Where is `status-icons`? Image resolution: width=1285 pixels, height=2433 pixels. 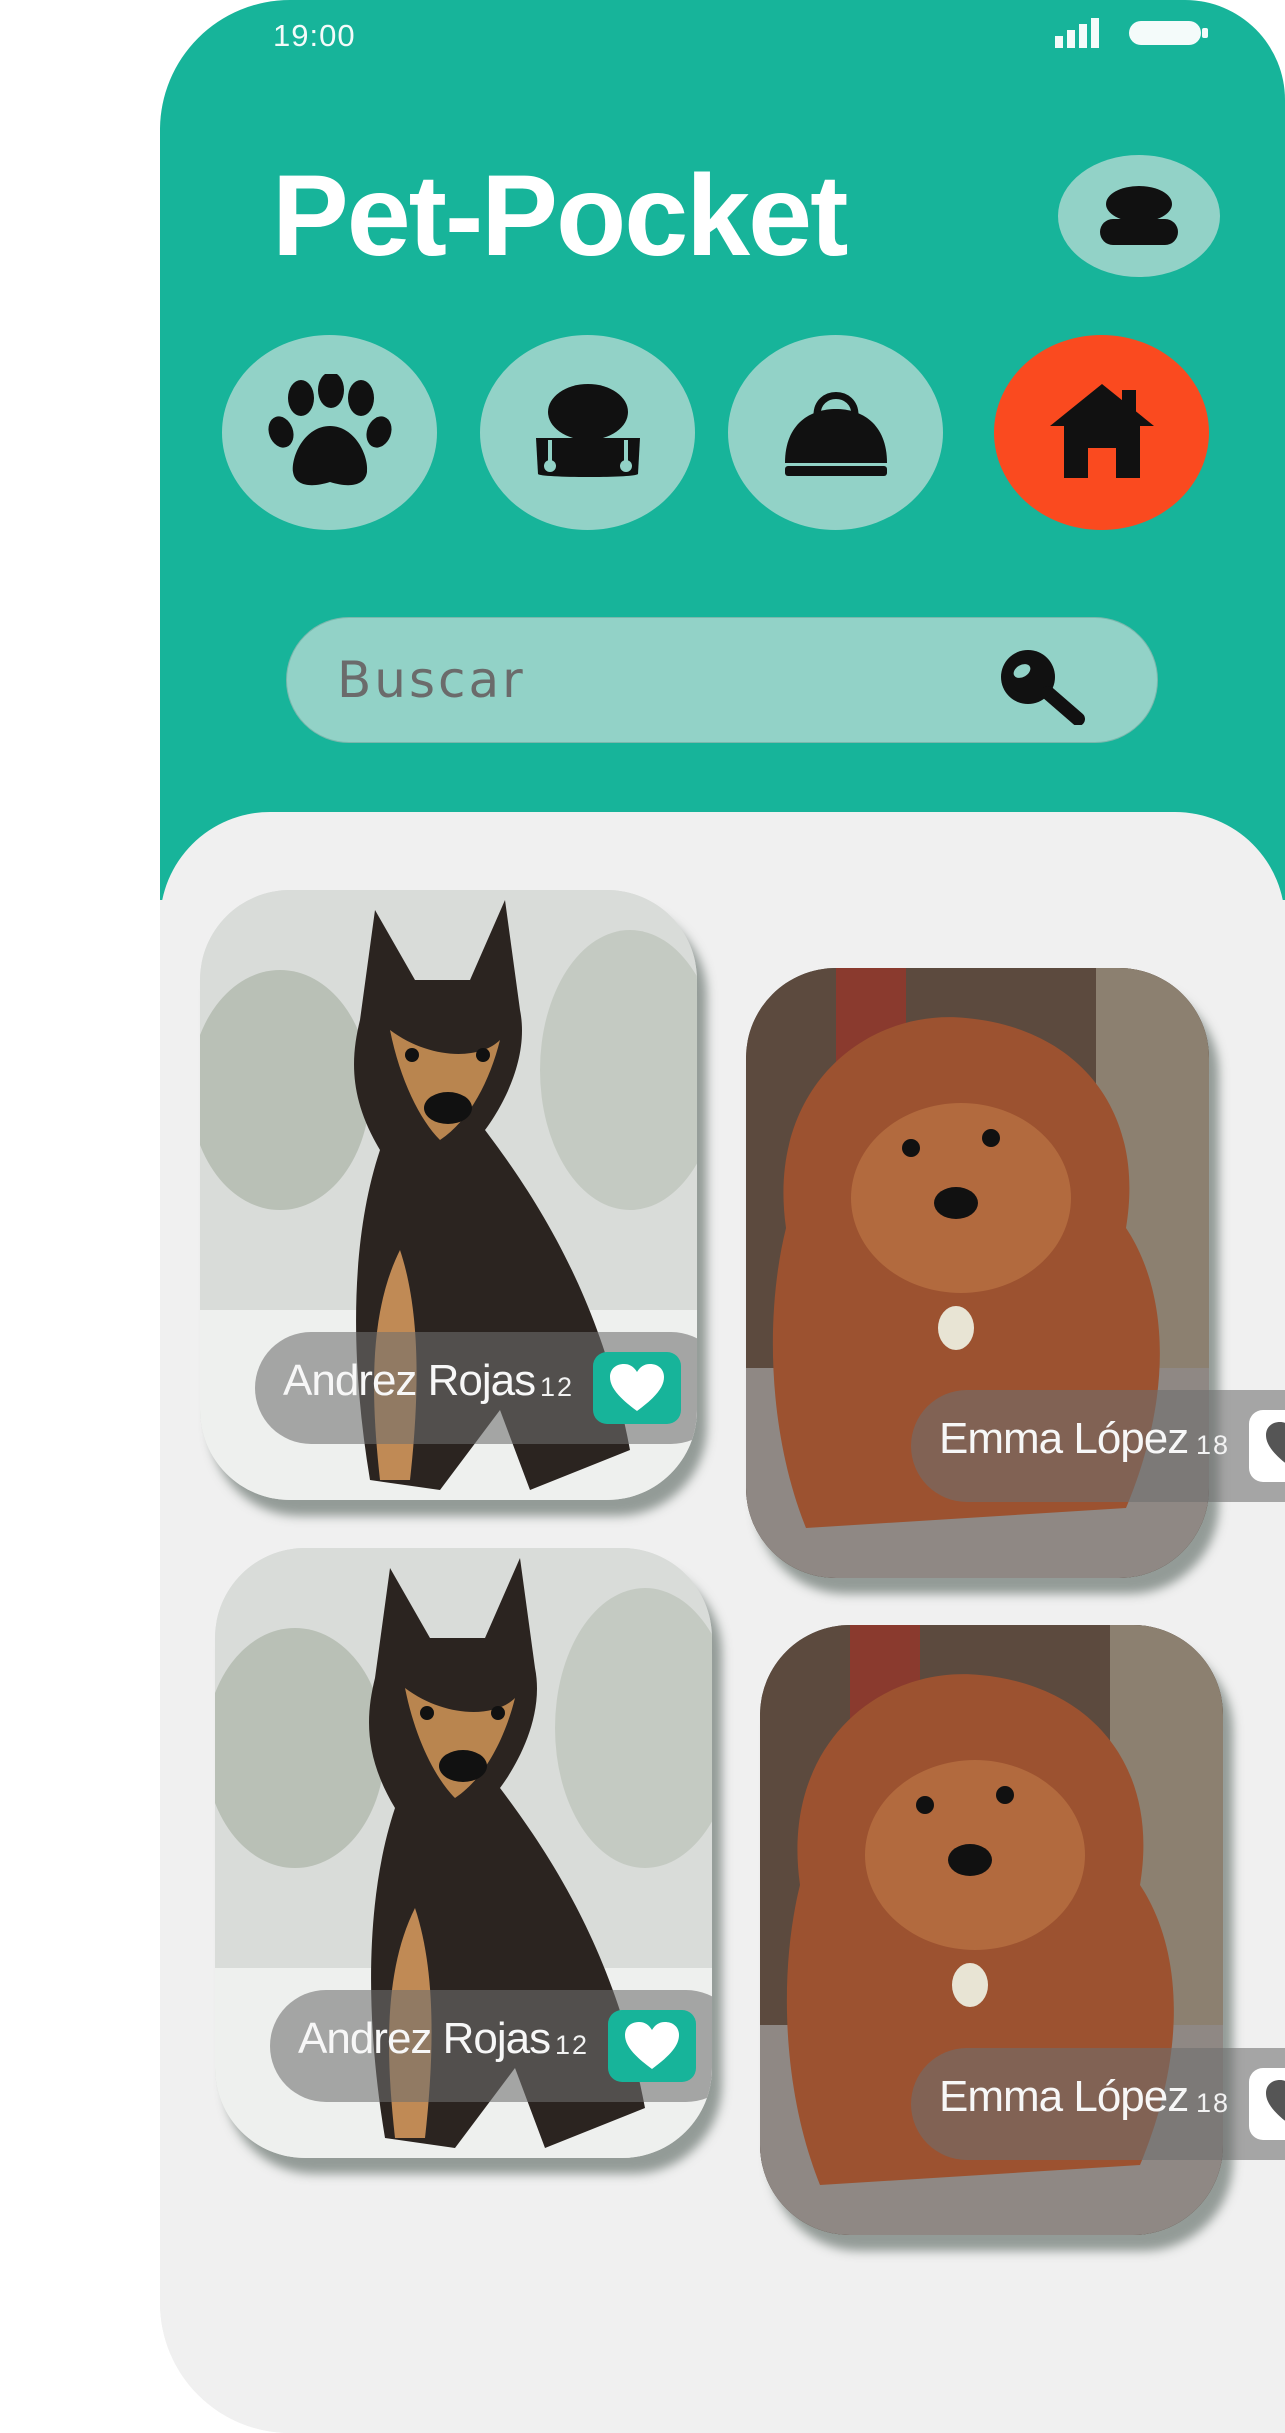
status-icons is located at coordinates (1131, 33).